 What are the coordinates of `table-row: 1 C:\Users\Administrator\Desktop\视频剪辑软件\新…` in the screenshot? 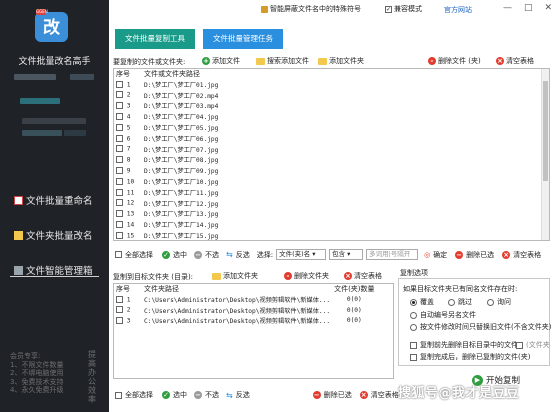 It's located at (245, 299).